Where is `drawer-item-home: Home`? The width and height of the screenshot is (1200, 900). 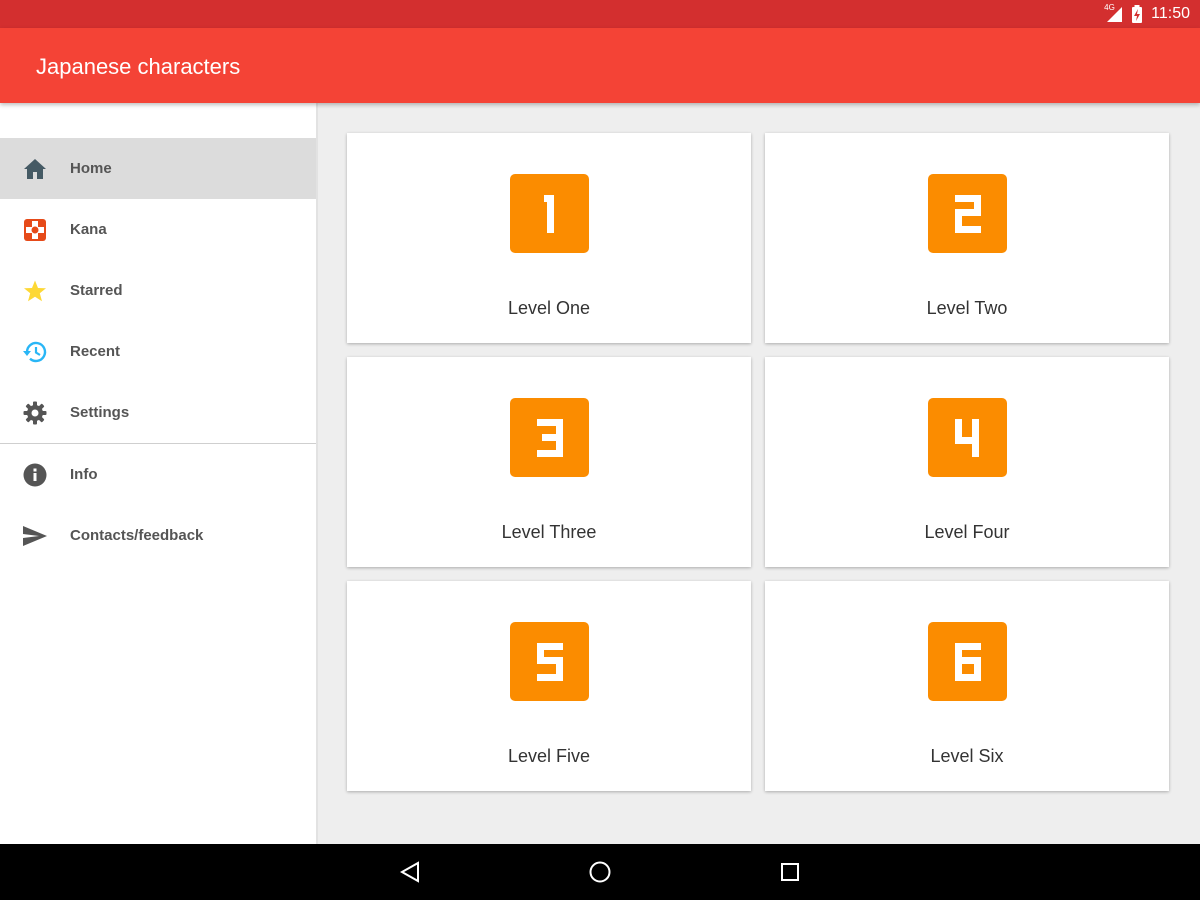
drawer-item-home: Home is located at coordinates (158, 168).